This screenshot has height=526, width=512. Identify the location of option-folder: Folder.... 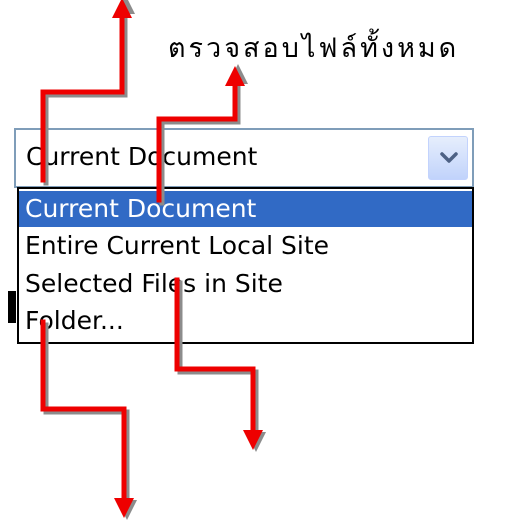
(245, 321).